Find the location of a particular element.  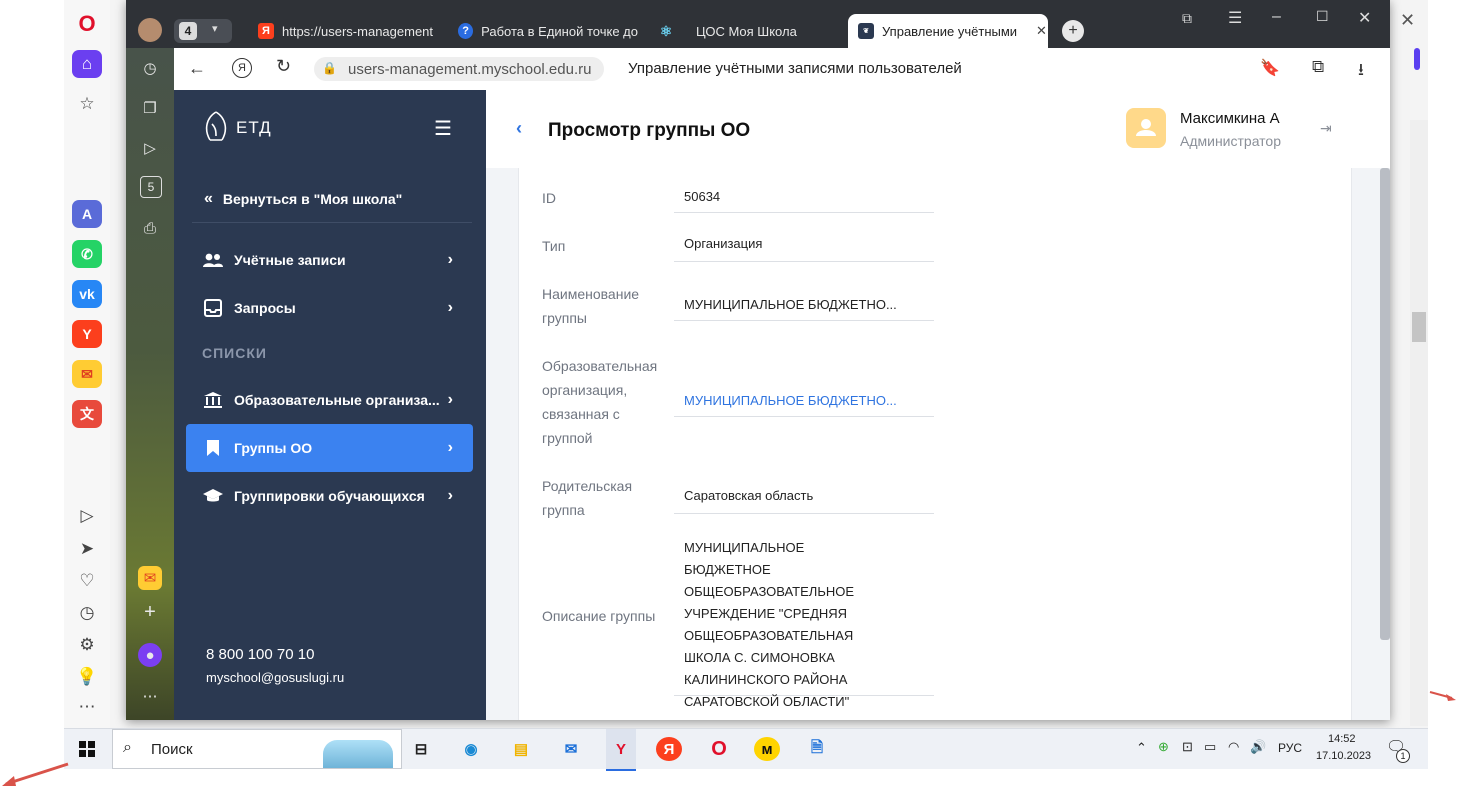

url-field: 🔒 users-management.myschool.edu.ru is located at coordinates (459, 69).